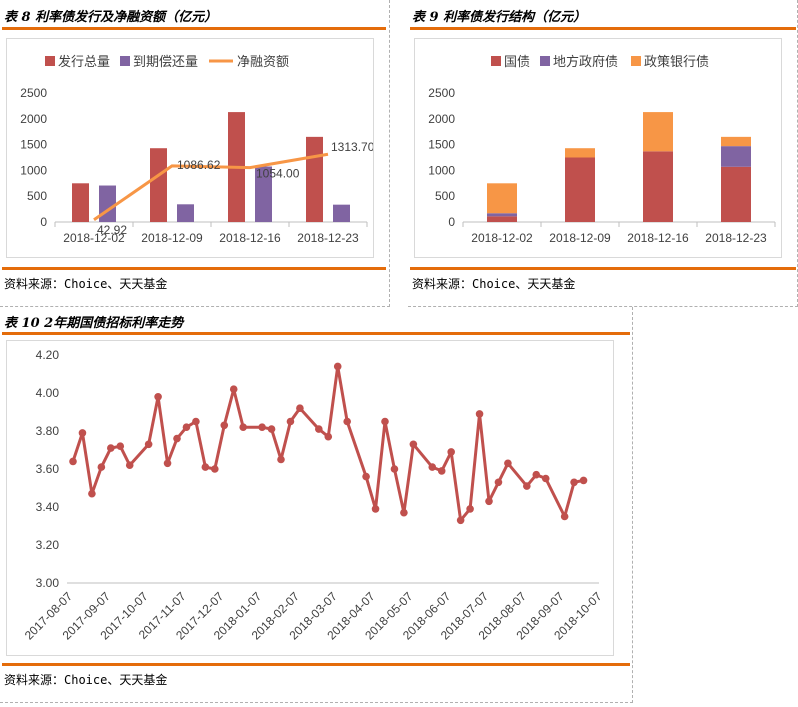 The image size is (798, 707). What do you see at coordinates (517, 61) in the screenshot?
I see `chart-9-legend-label: 国债` at bounding box center [517, 61].